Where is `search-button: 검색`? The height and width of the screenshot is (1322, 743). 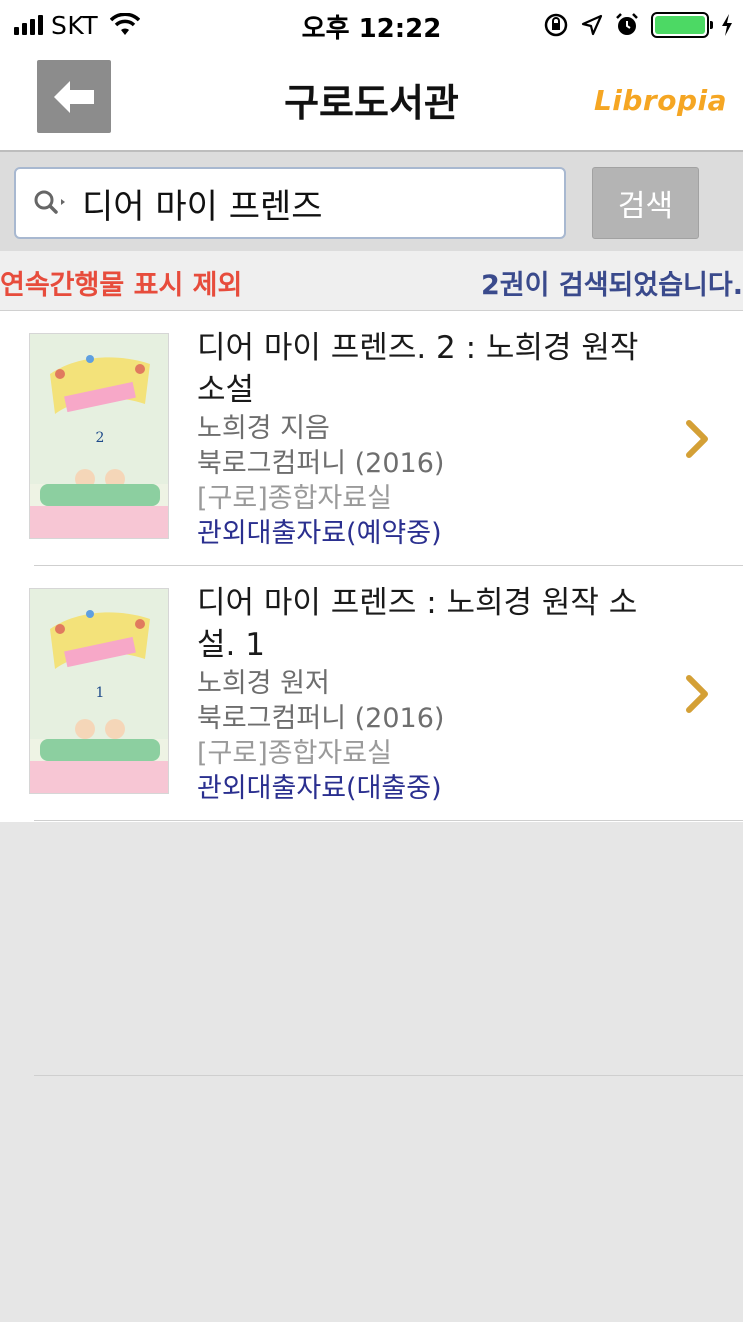
search-button: 검색 is located at coordinates (645, 203).